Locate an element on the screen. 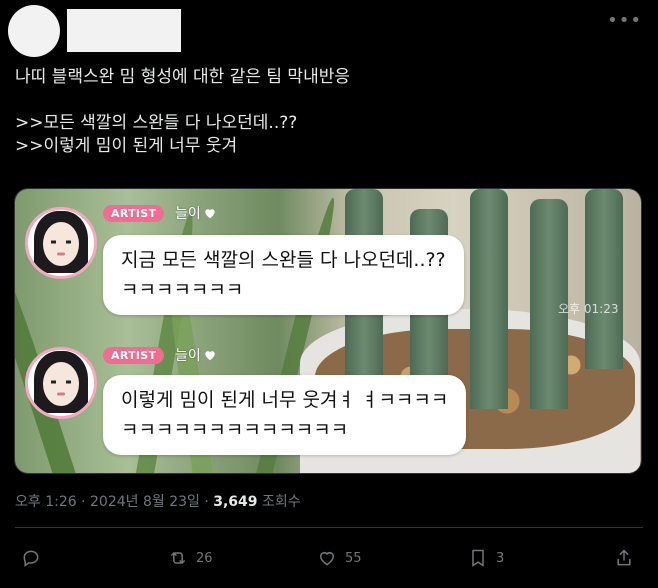 The width and height of the screenshot is (658, 588). tweet-datetime: 오후 1:26 · 2024년 8월 23일 · is located at coordinates (114, 502).